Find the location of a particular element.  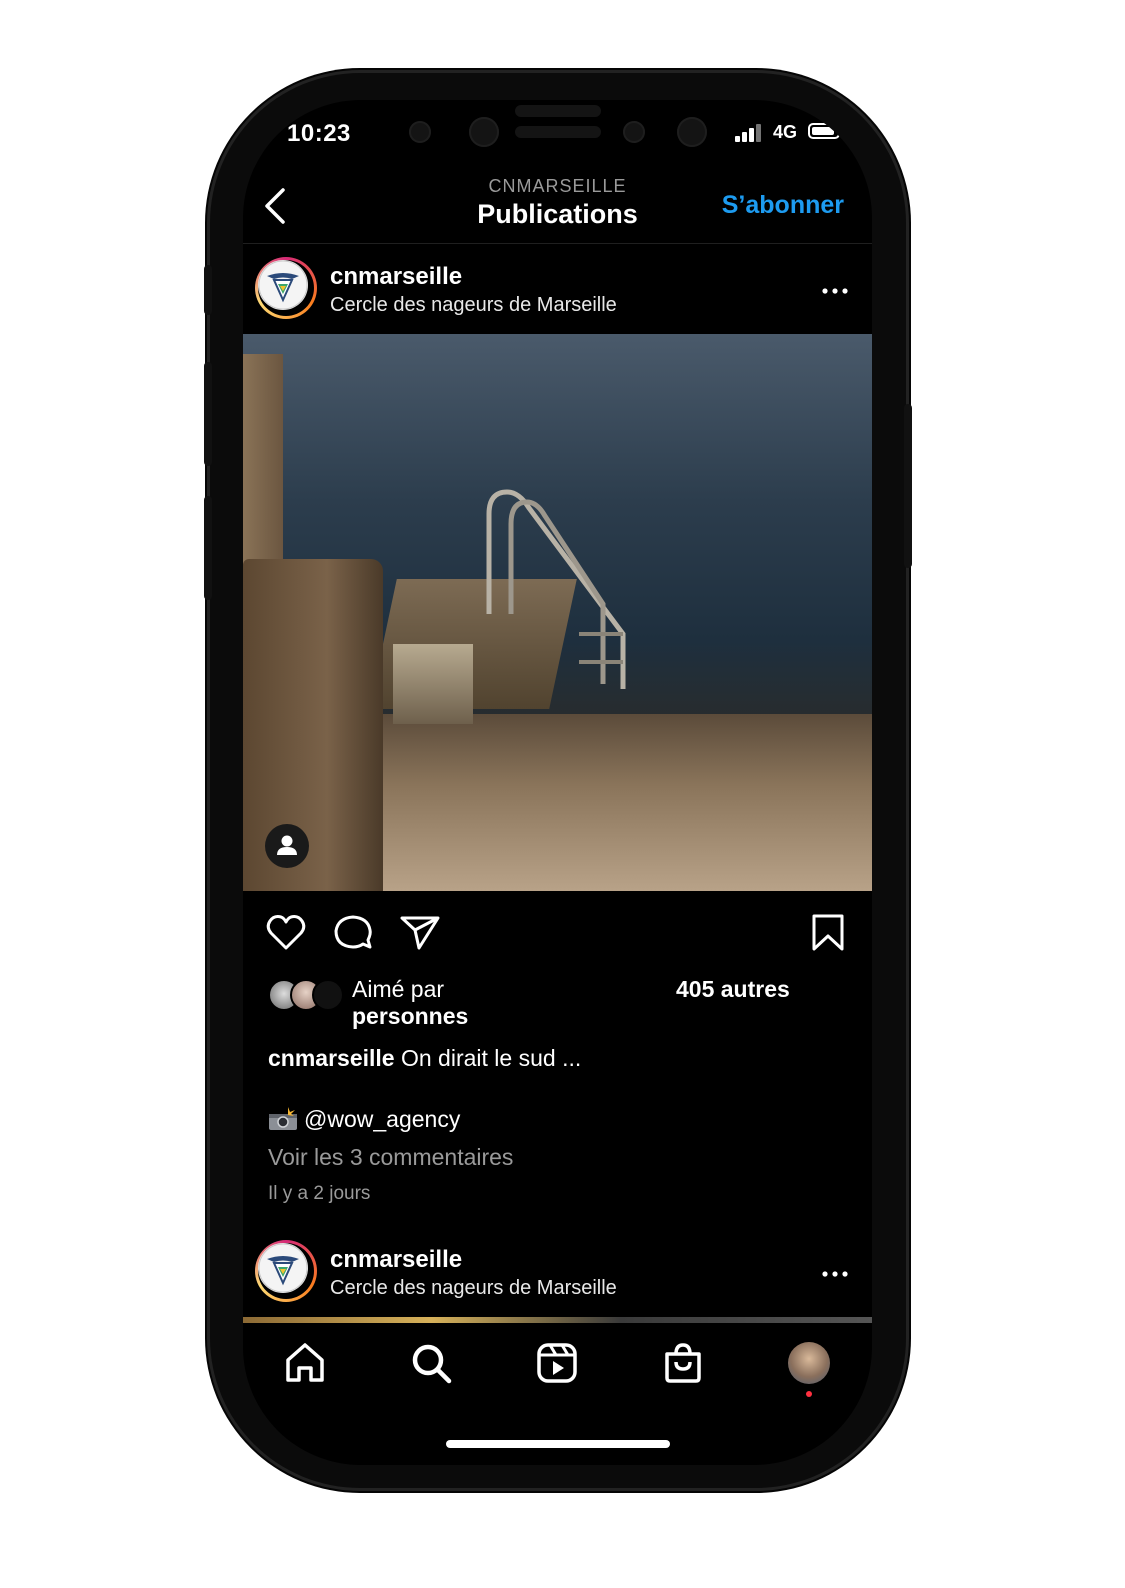

camera-lens-icon is located at coordinates (484, 132).